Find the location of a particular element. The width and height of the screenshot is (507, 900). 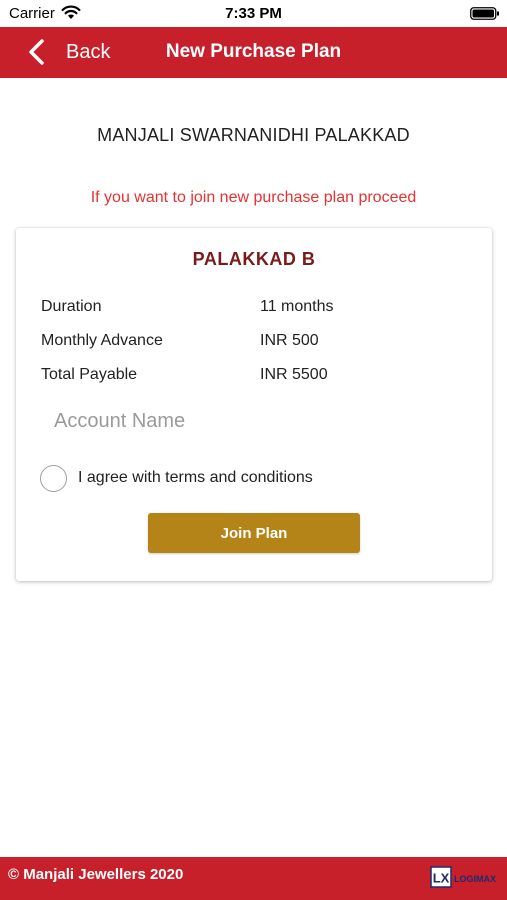

status-bar: Carrier 7:33 PM is located at coordinates (253, 13).